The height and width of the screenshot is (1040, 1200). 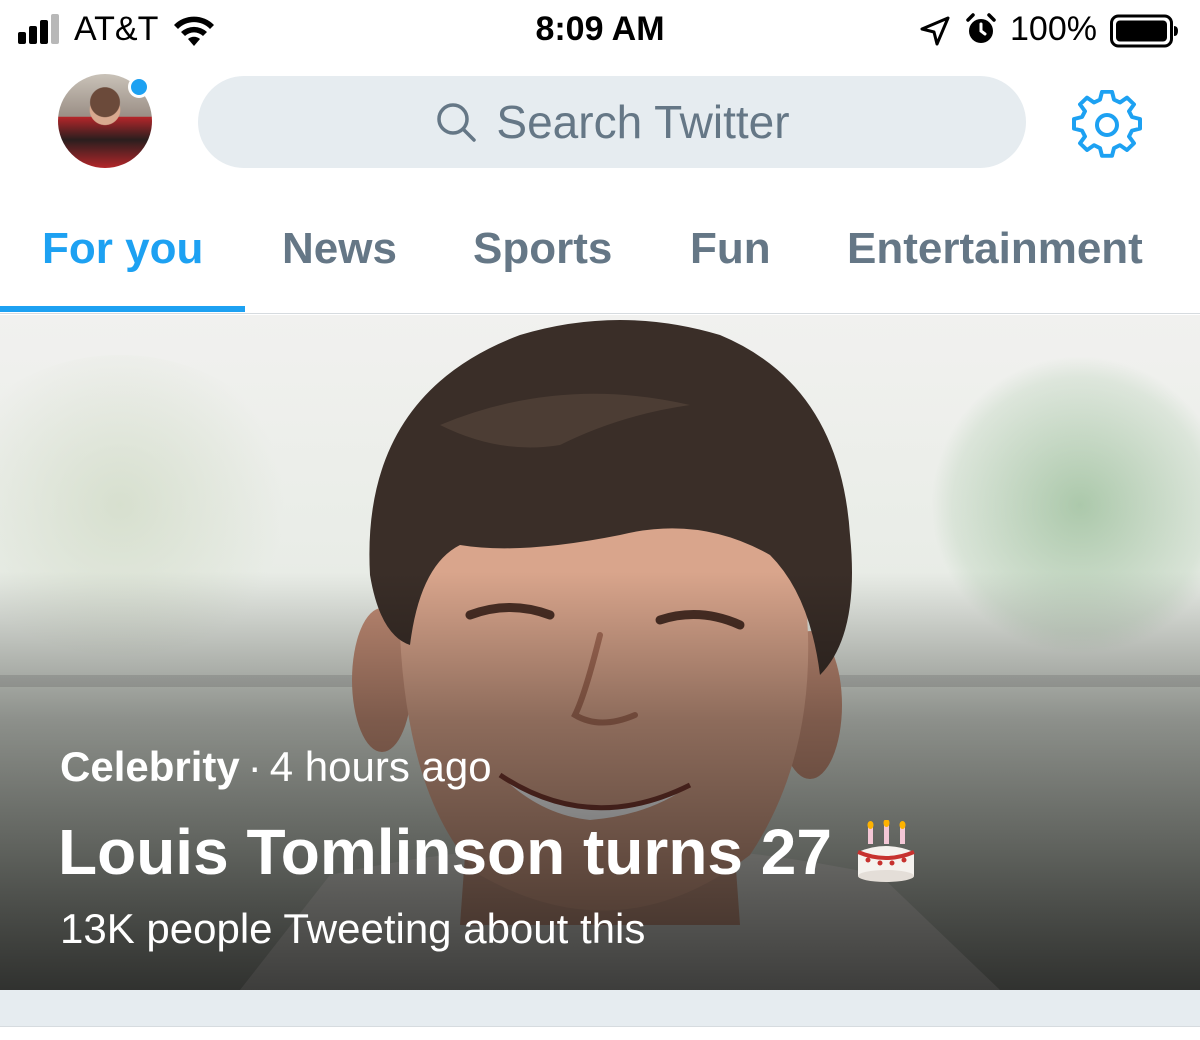 What do you see at coordinates (935, 31) in the screenshot?
I see `location-arrow-icon` at bounding box center [935, 31].